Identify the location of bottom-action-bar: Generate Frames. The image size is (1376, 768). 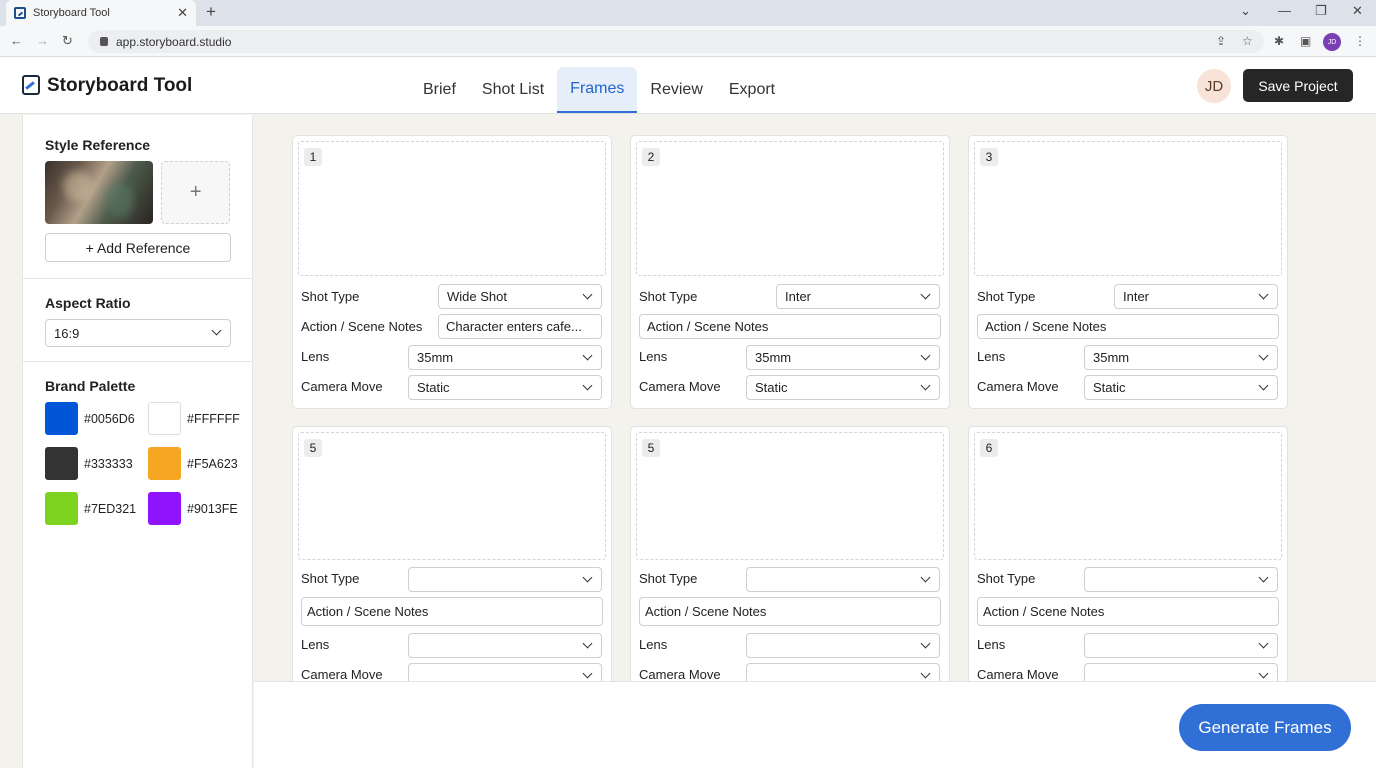
(815, 724).